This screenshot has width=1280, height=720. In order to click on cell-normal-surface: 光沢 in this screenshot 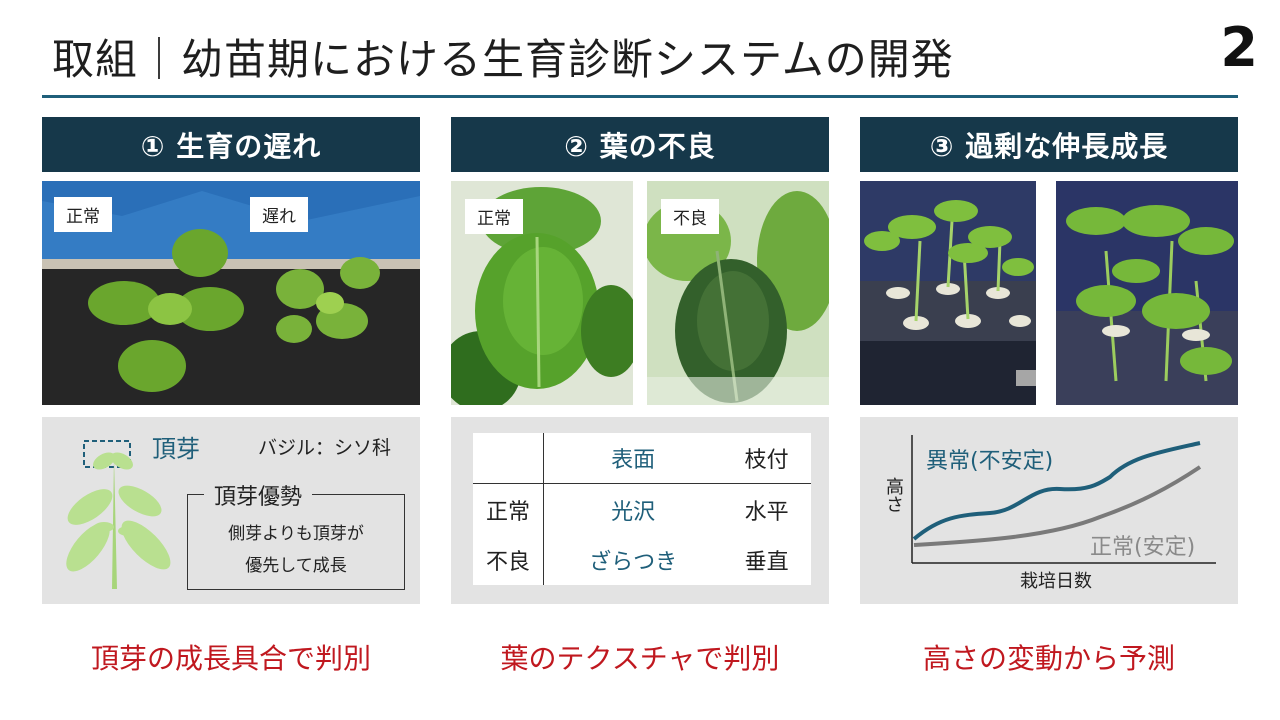, I will do `click(633, 512)`.